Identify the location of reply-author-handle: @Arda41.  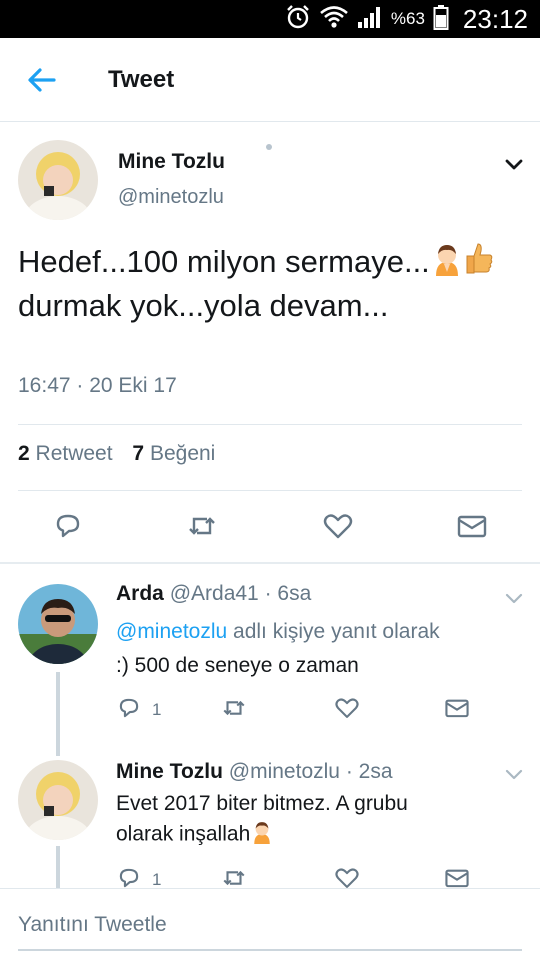
(214, 593).